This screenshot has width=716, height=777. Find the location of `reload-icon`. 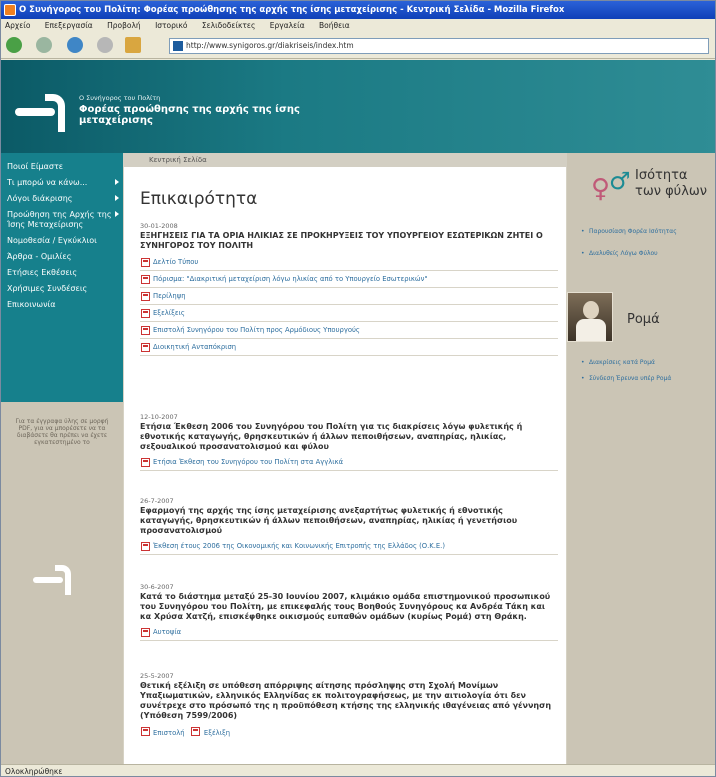

reload-icon is located at coordinates (75, 45).